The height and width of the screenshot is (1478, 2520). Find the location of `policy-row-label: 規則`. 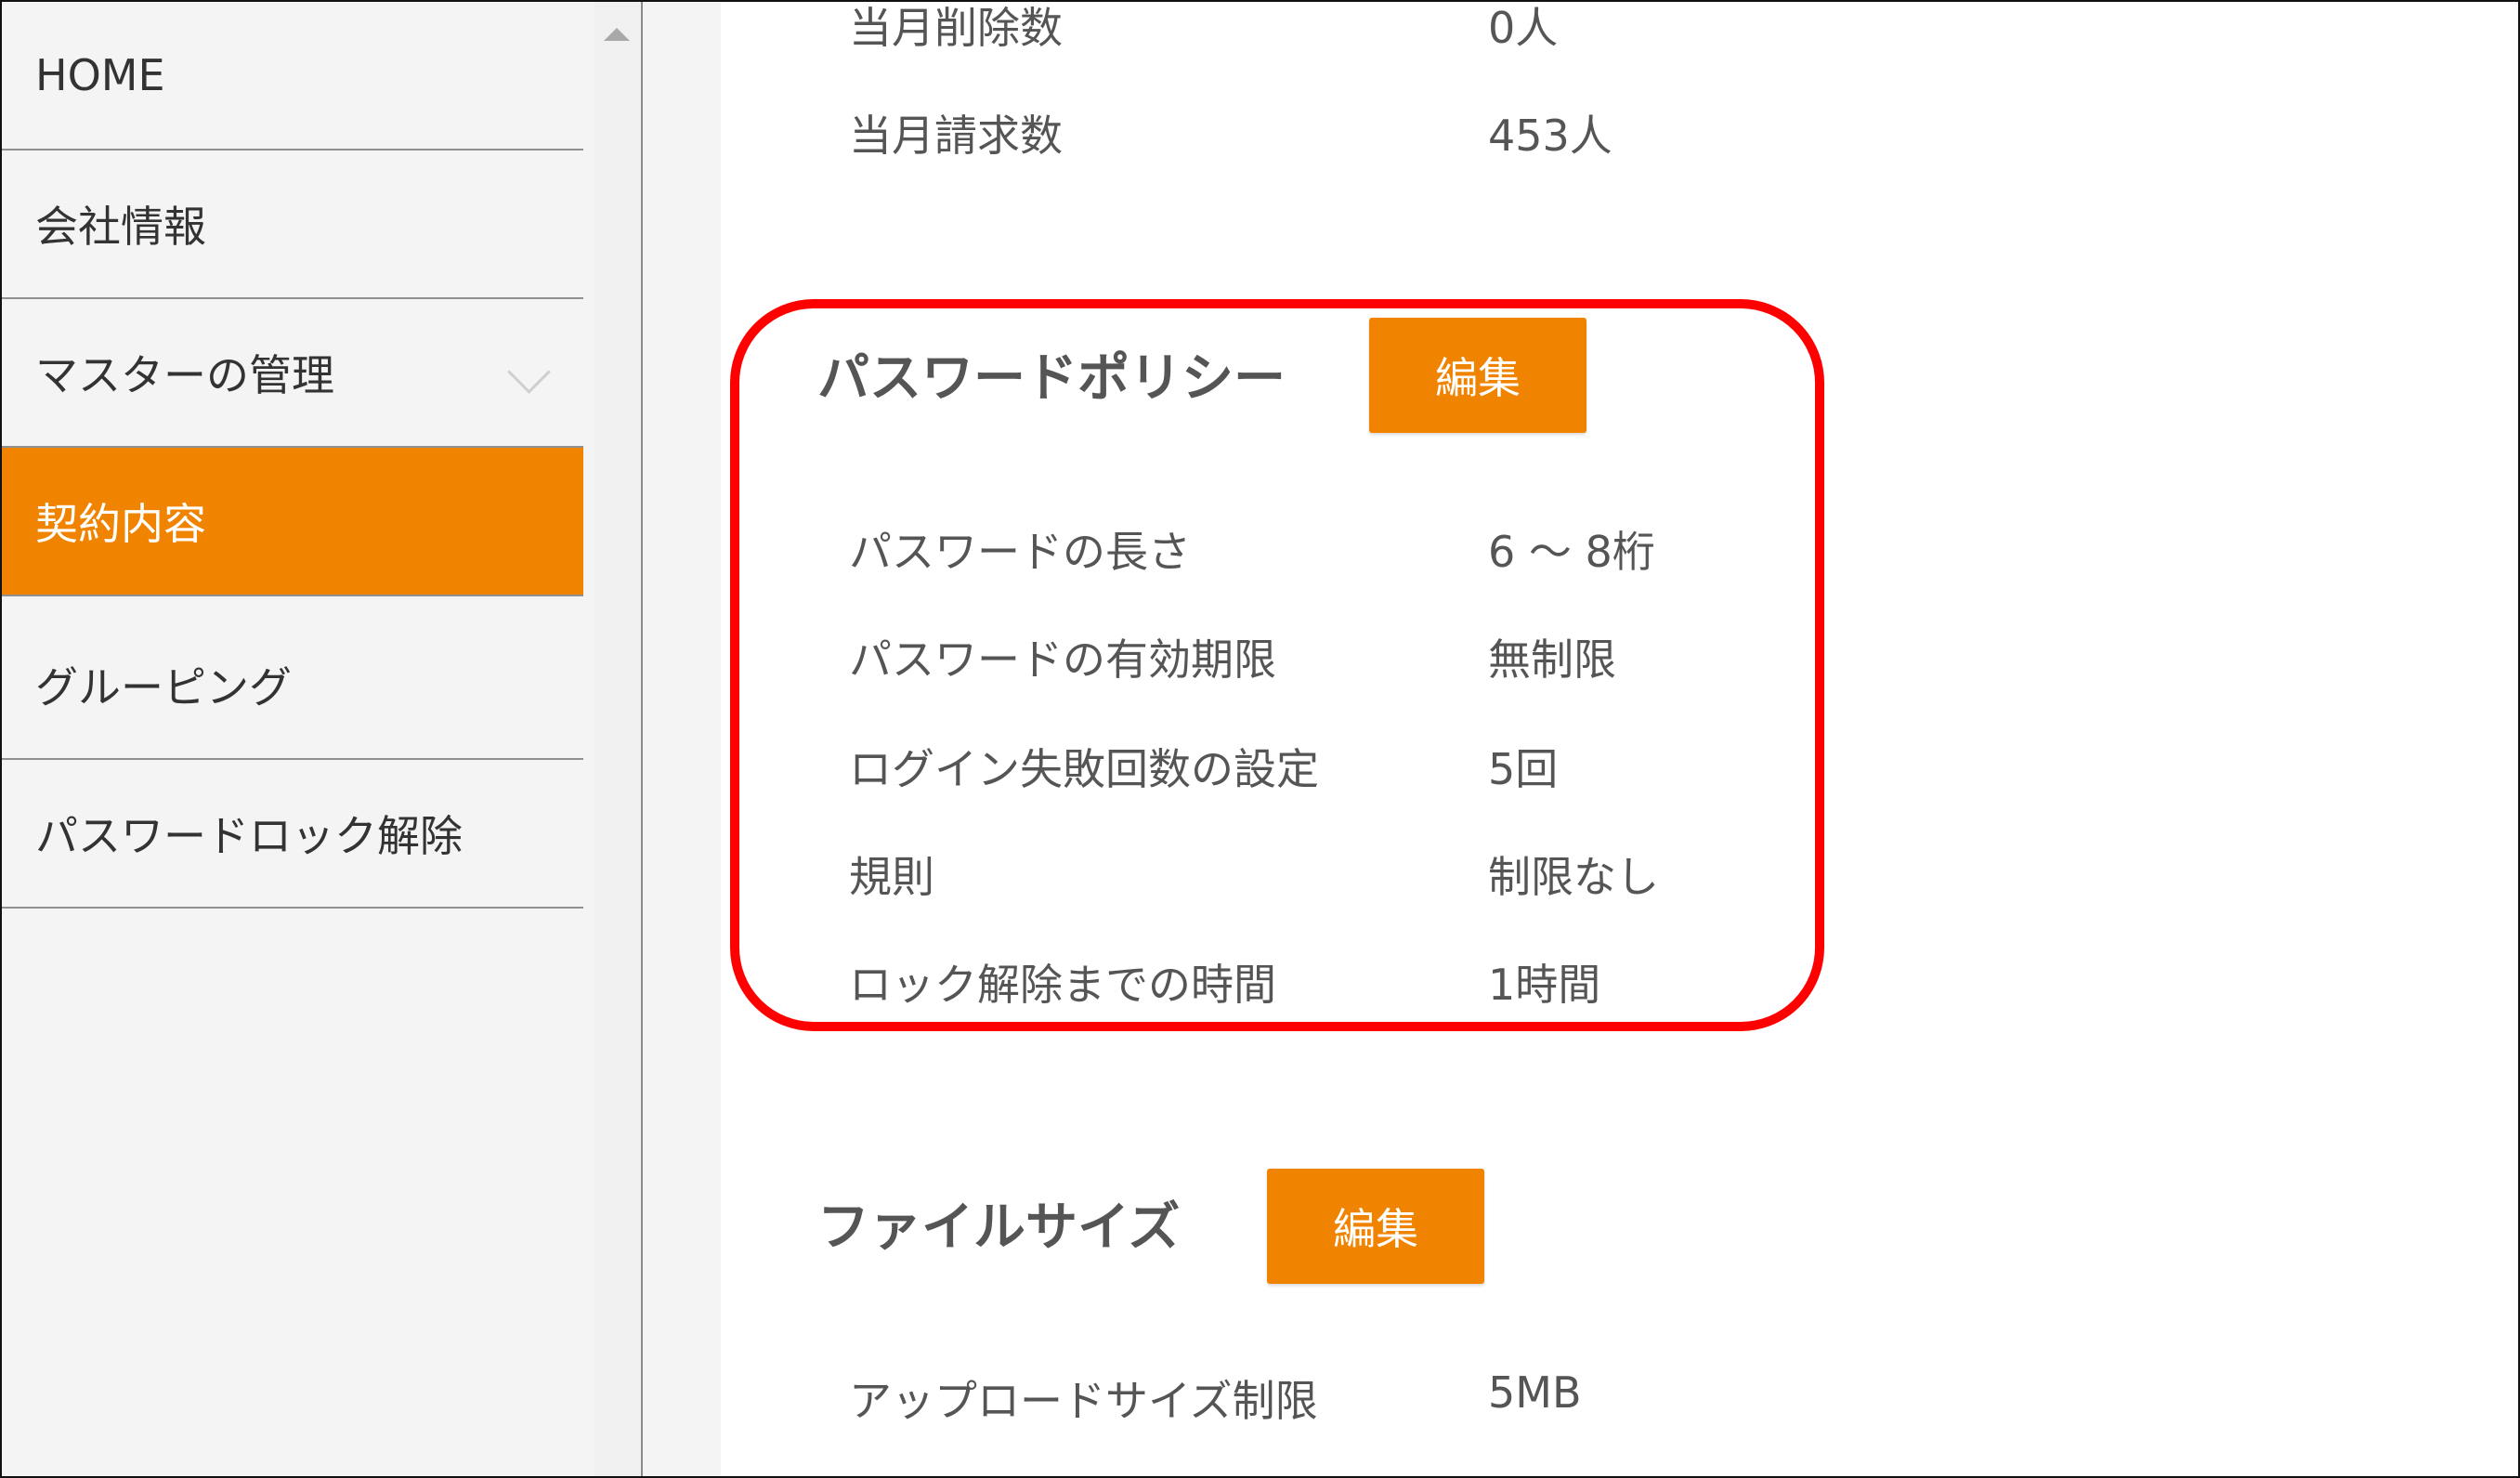

policy-row-label: 規則 is located at coordinates (891, 877).